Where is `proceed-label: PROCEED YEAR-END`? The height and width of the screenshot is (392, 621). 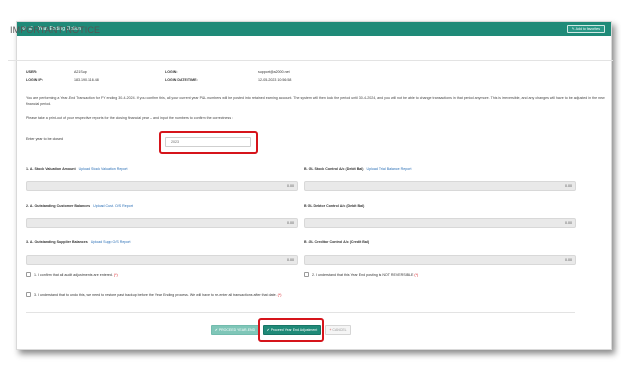 proceed-label: PROCEED YEAR-END is located at coordinates (237, 330).